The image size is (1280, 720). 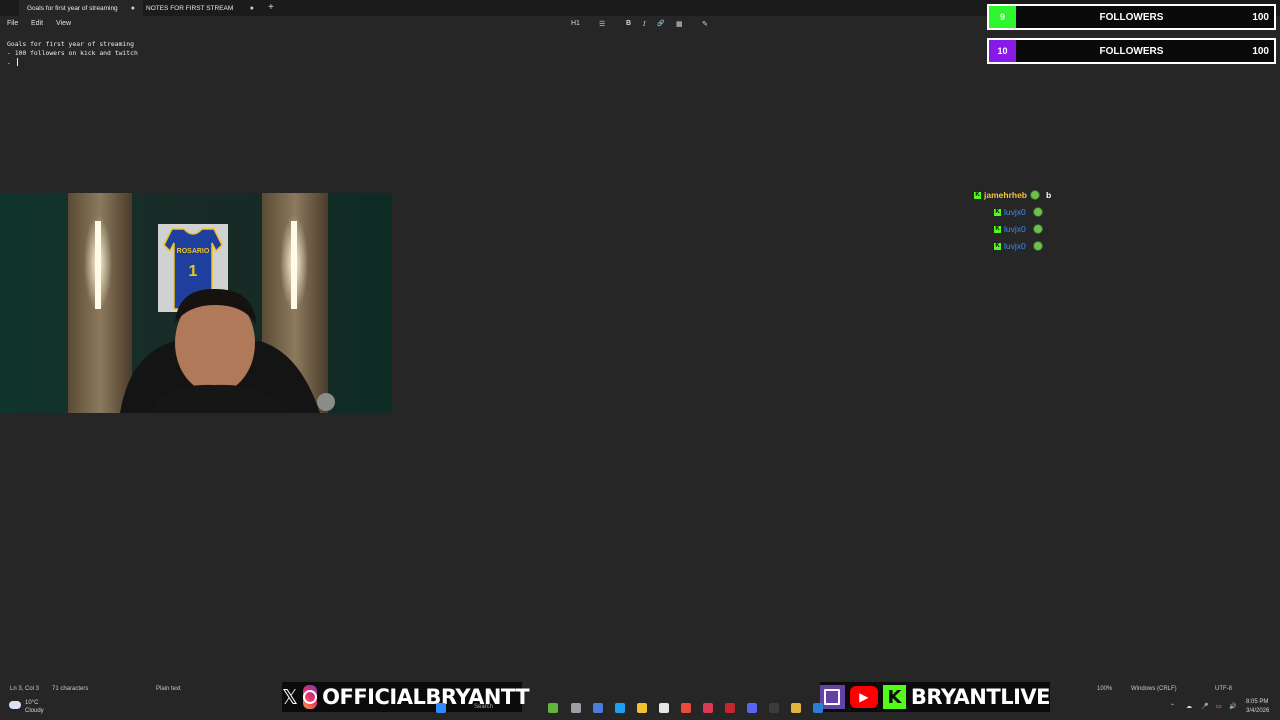 I want to click on widgets-icon, so click(x=553, y=708).